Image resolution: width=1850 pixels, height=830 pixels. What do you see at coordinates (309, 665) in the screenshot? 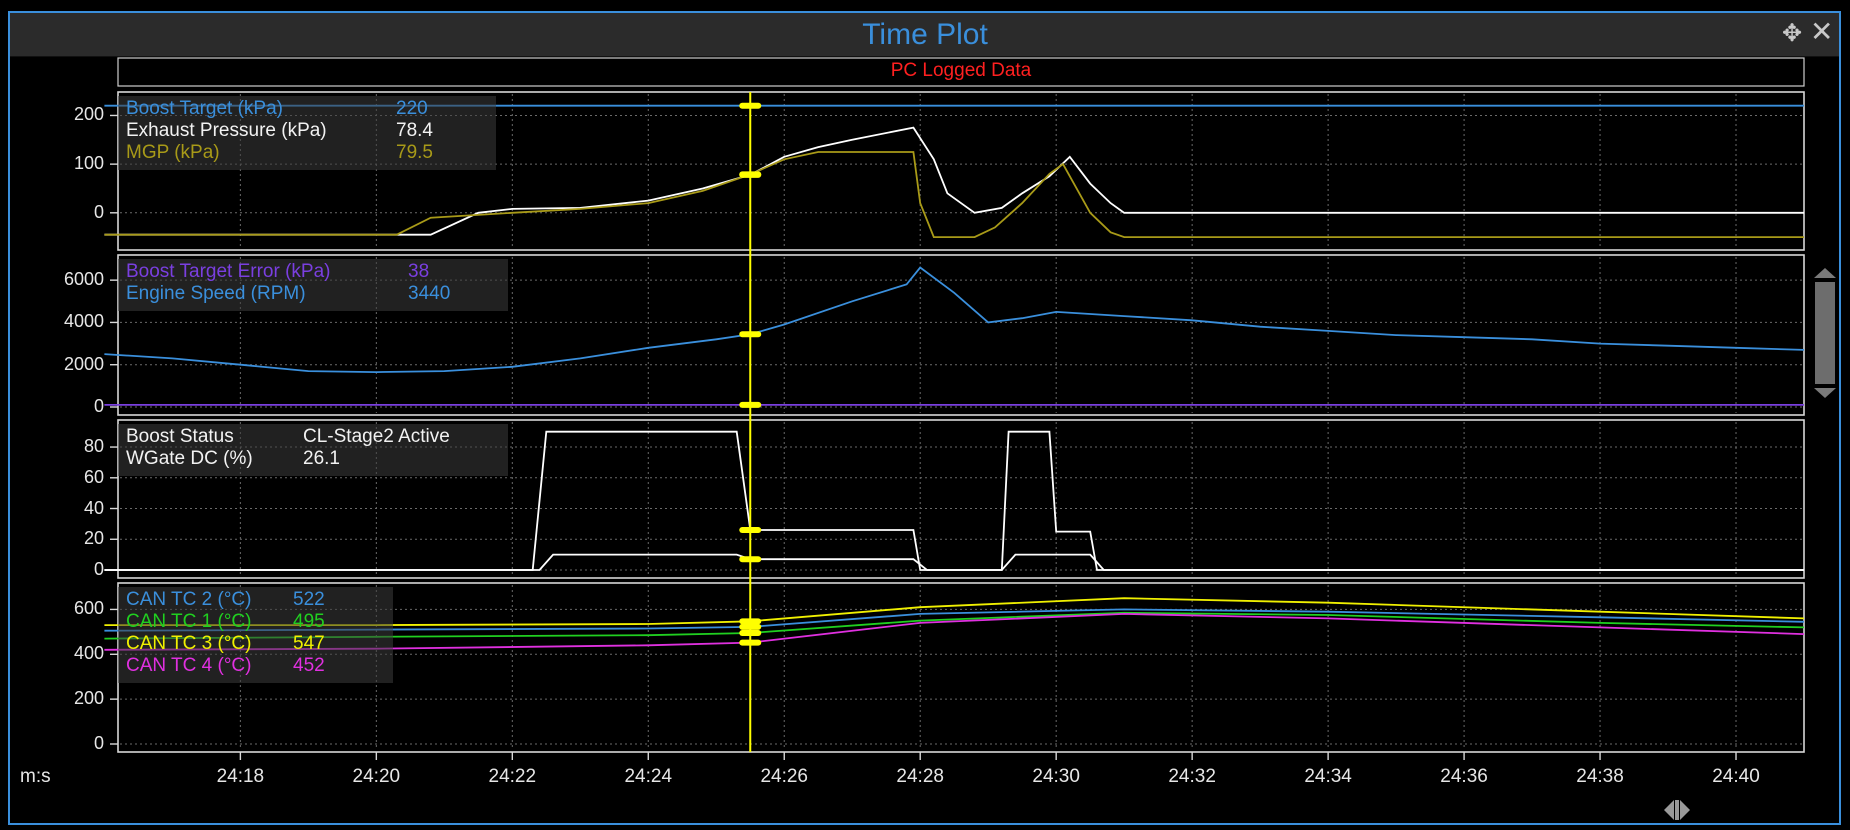
I see `legend-cursor-value: 452` at bounding box center [309, 665].